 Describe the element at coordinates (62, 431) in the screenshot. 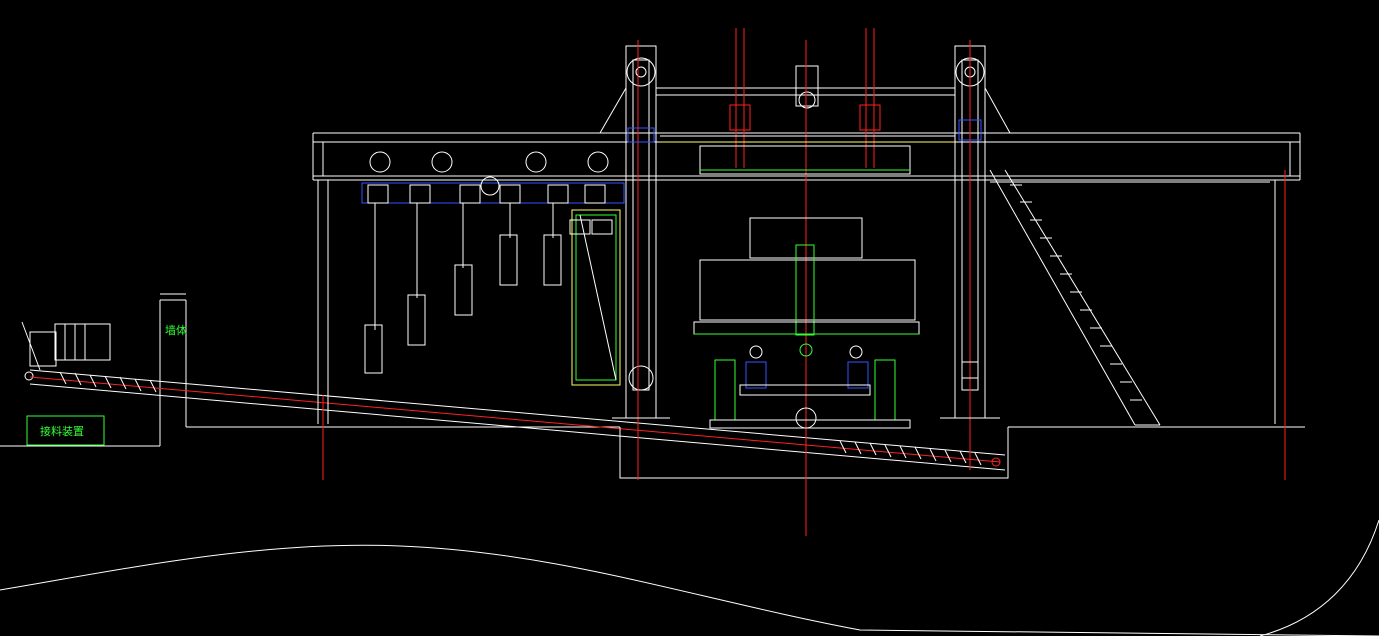

I see `receiving-device-label: 接料装置` at that location.